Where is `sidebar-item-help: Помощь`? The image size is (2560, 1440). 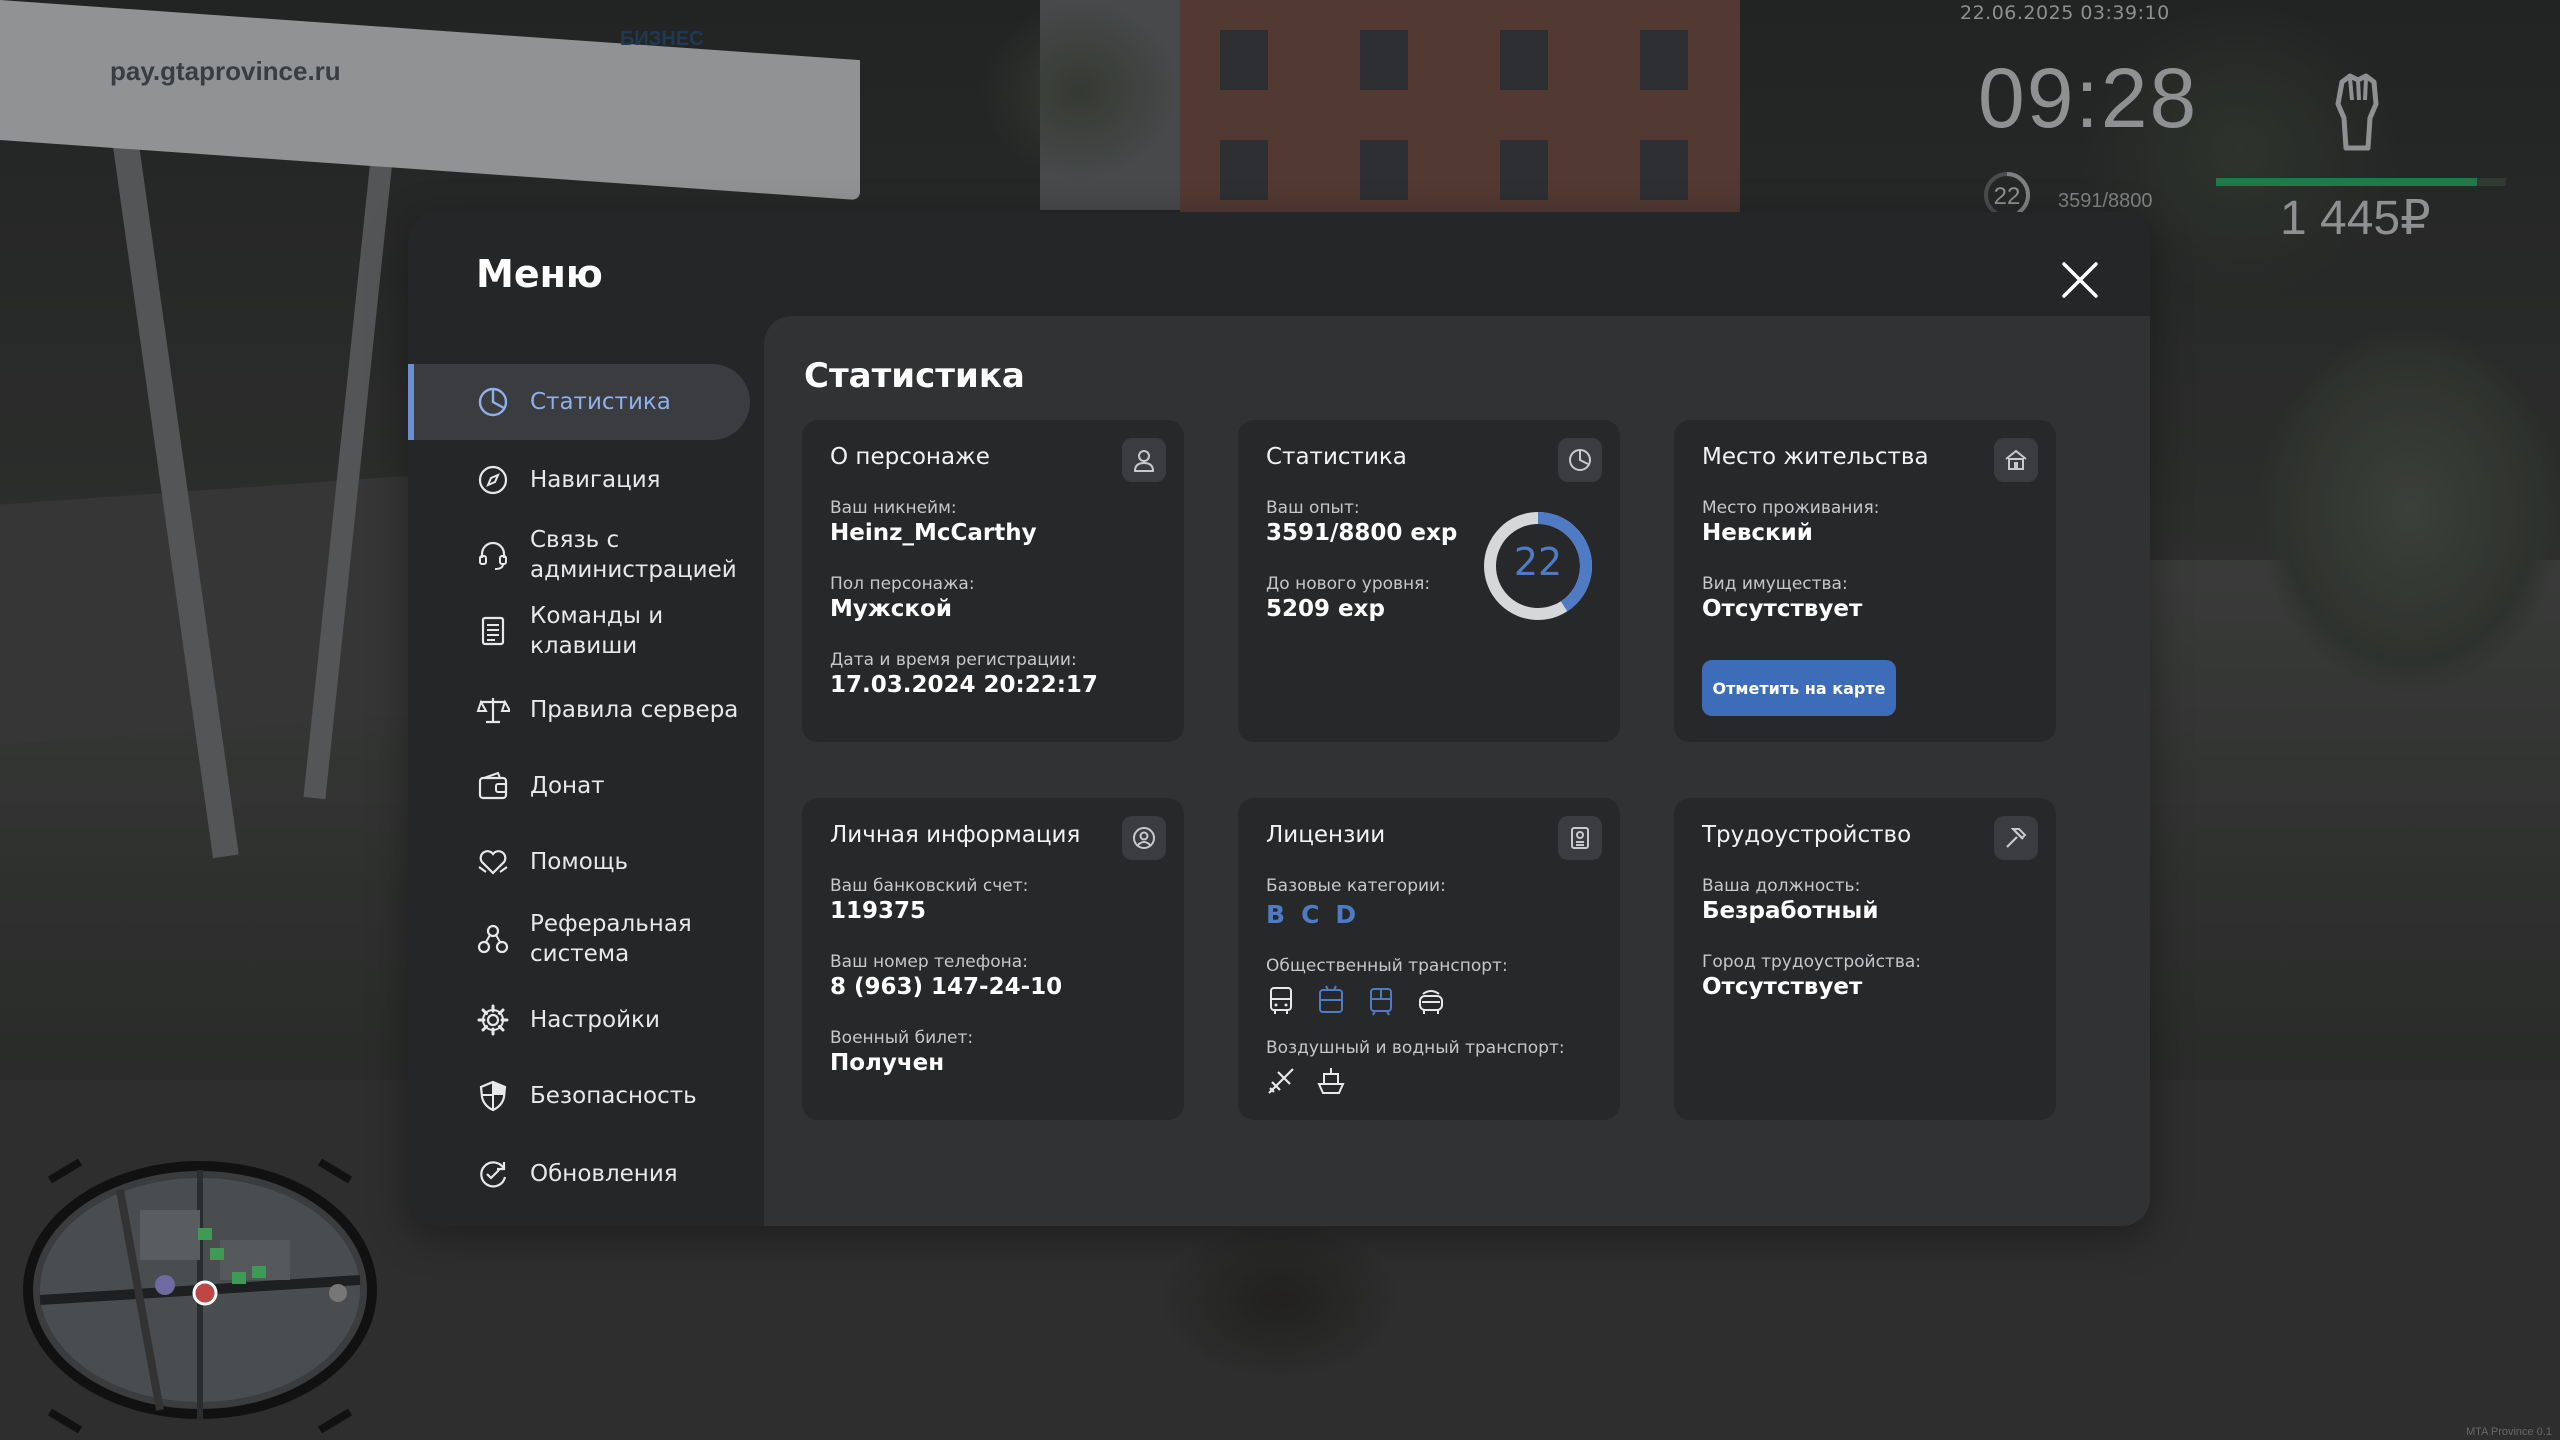 sidebar-item-help: Помощь is located at coordinates (581, 862).